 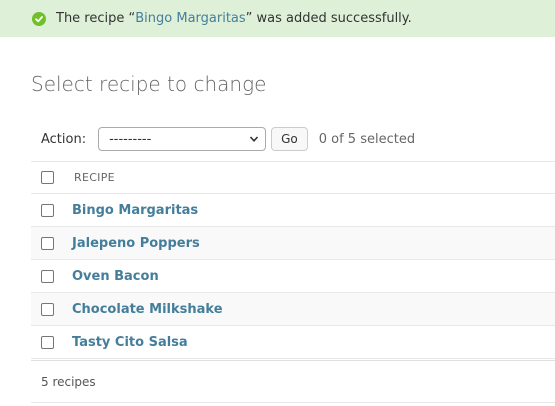 What do you see at coordinates (94, 177) in the screenshot?
I see `column-header-recipe: RECIPE` at bounding box center [94, 177].